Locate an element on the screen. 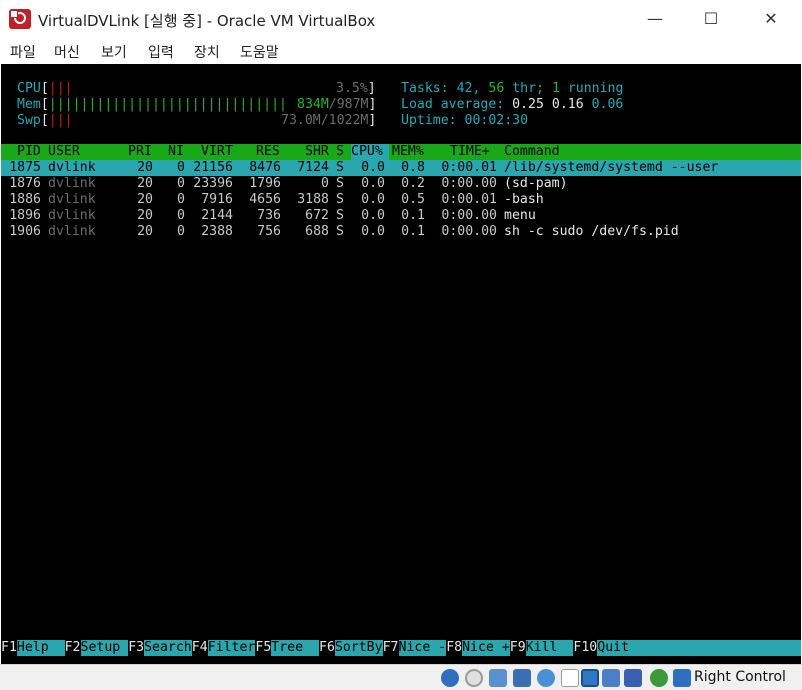  process-cell-mem: 0.8 is located at coordinates (408, 168).